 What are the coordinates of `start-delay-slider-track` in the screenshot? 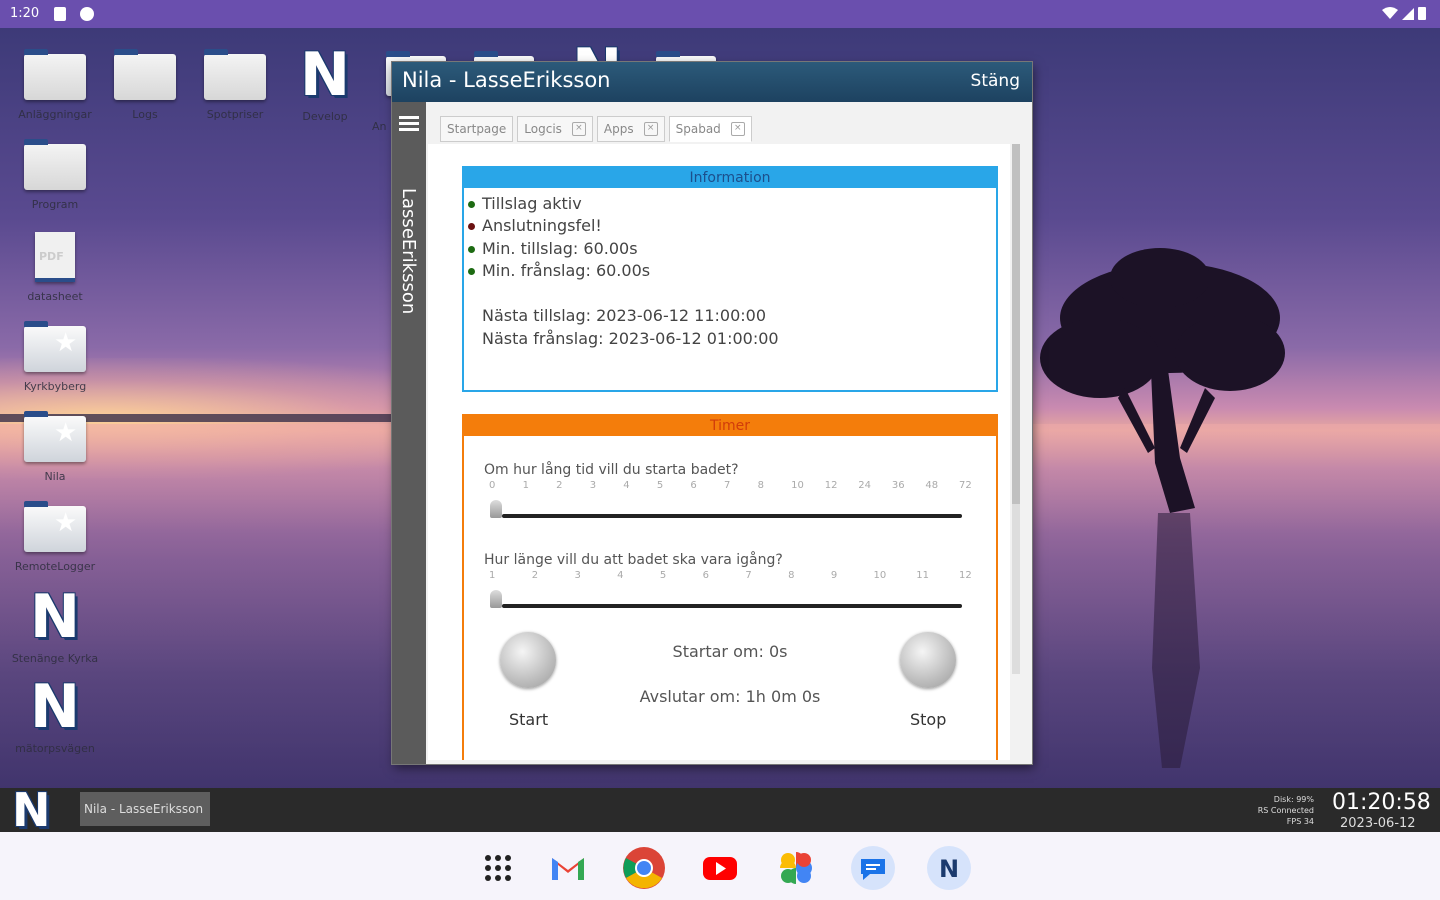 It's located at (732, 516).